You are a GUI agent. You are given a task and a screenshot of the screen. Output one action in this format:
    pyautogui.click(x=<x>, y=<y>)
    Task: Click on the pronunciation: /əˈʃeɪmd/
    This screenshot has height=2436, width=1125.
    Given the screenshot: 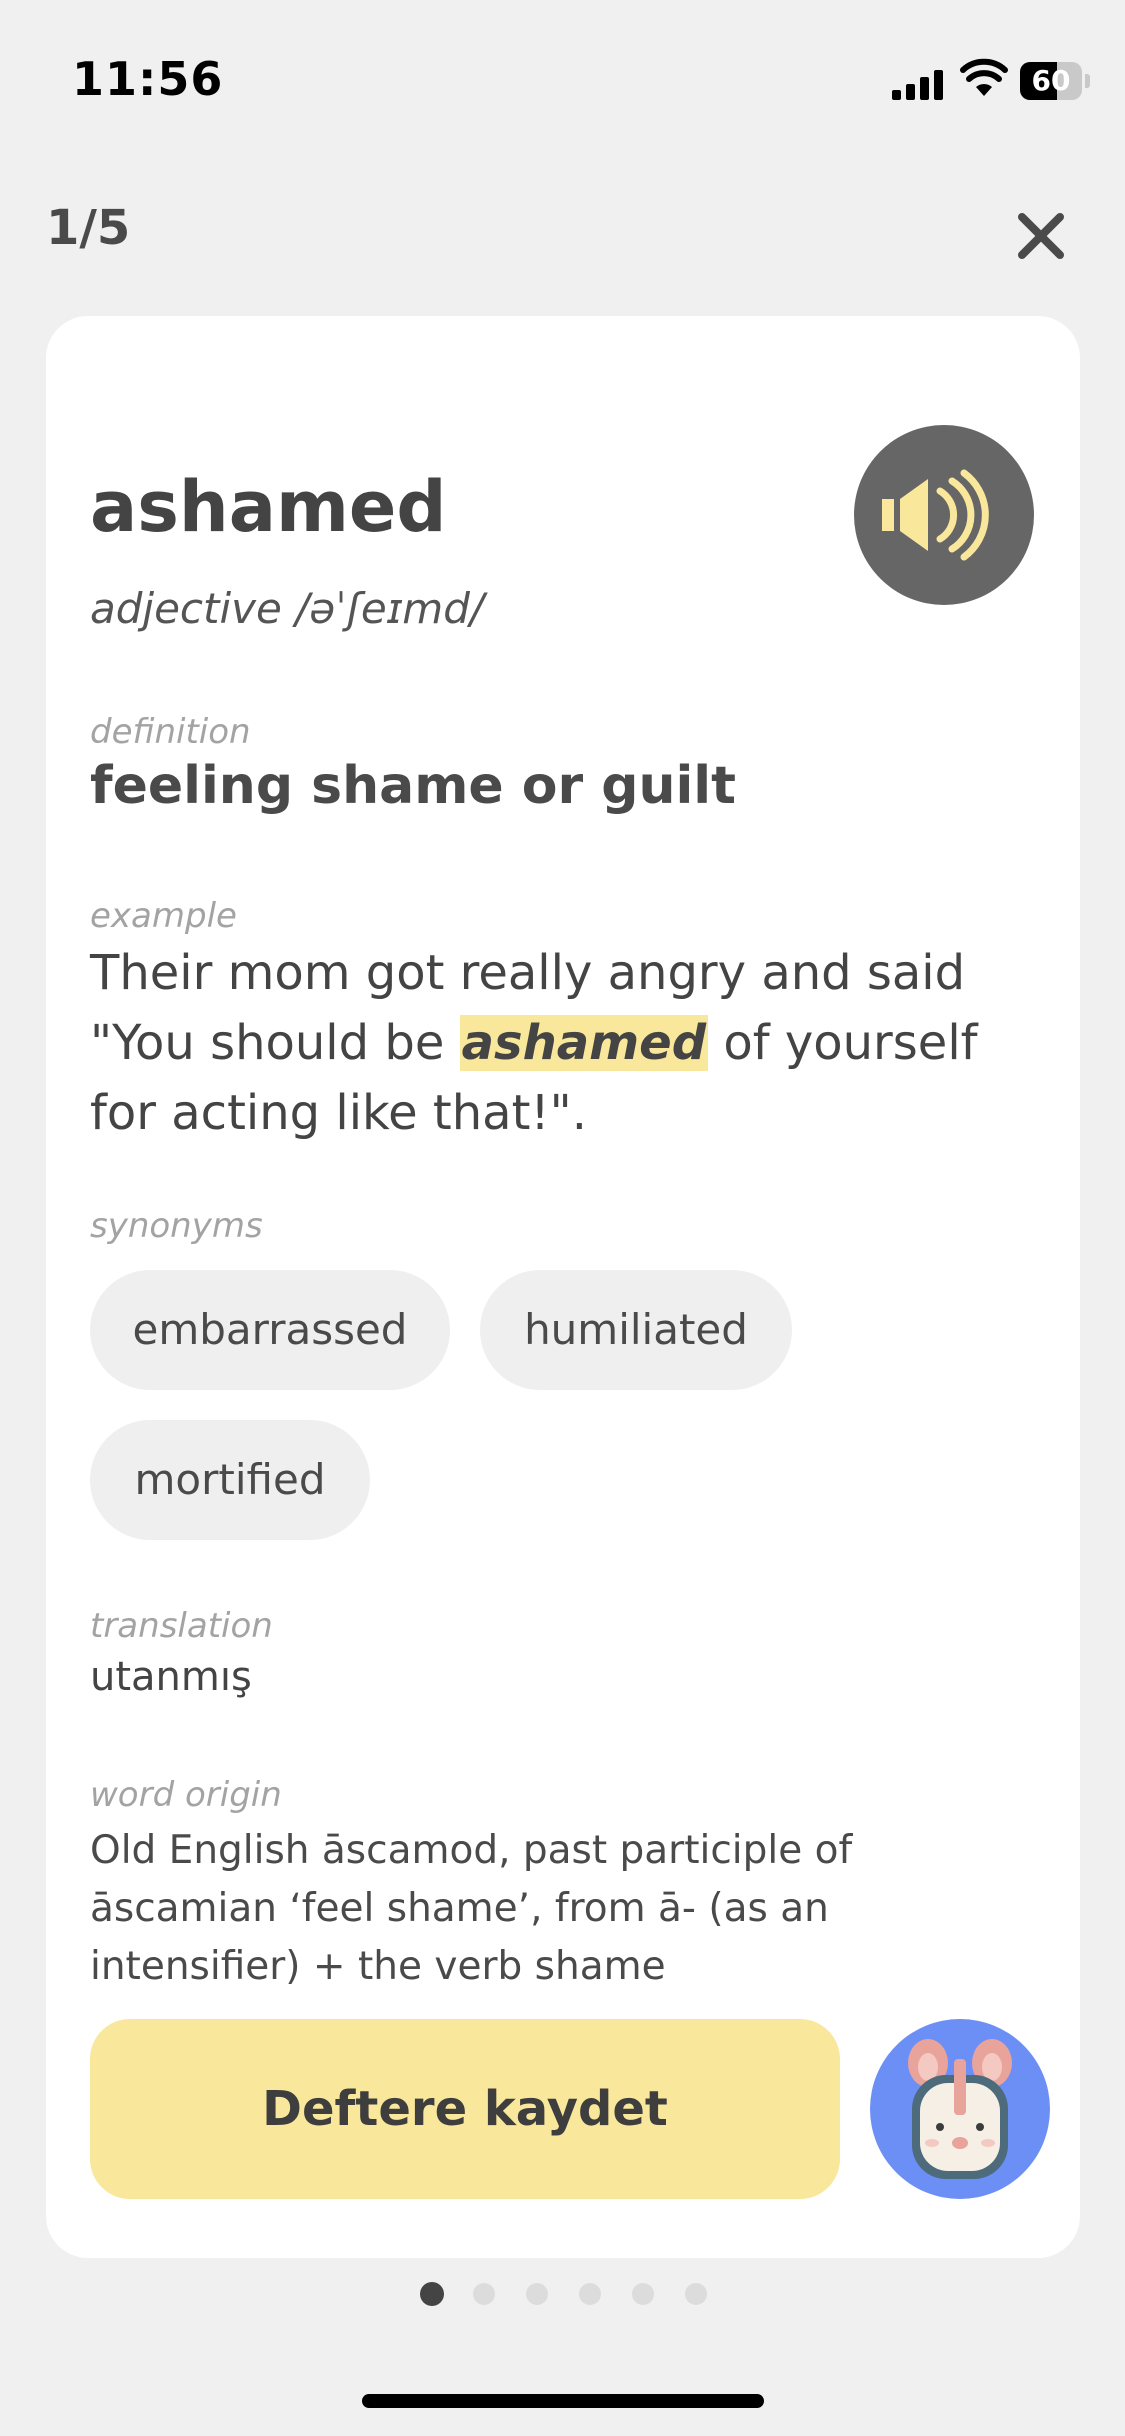 What is the action you would take?
    pyautogui.click(x=390, y=608)
    